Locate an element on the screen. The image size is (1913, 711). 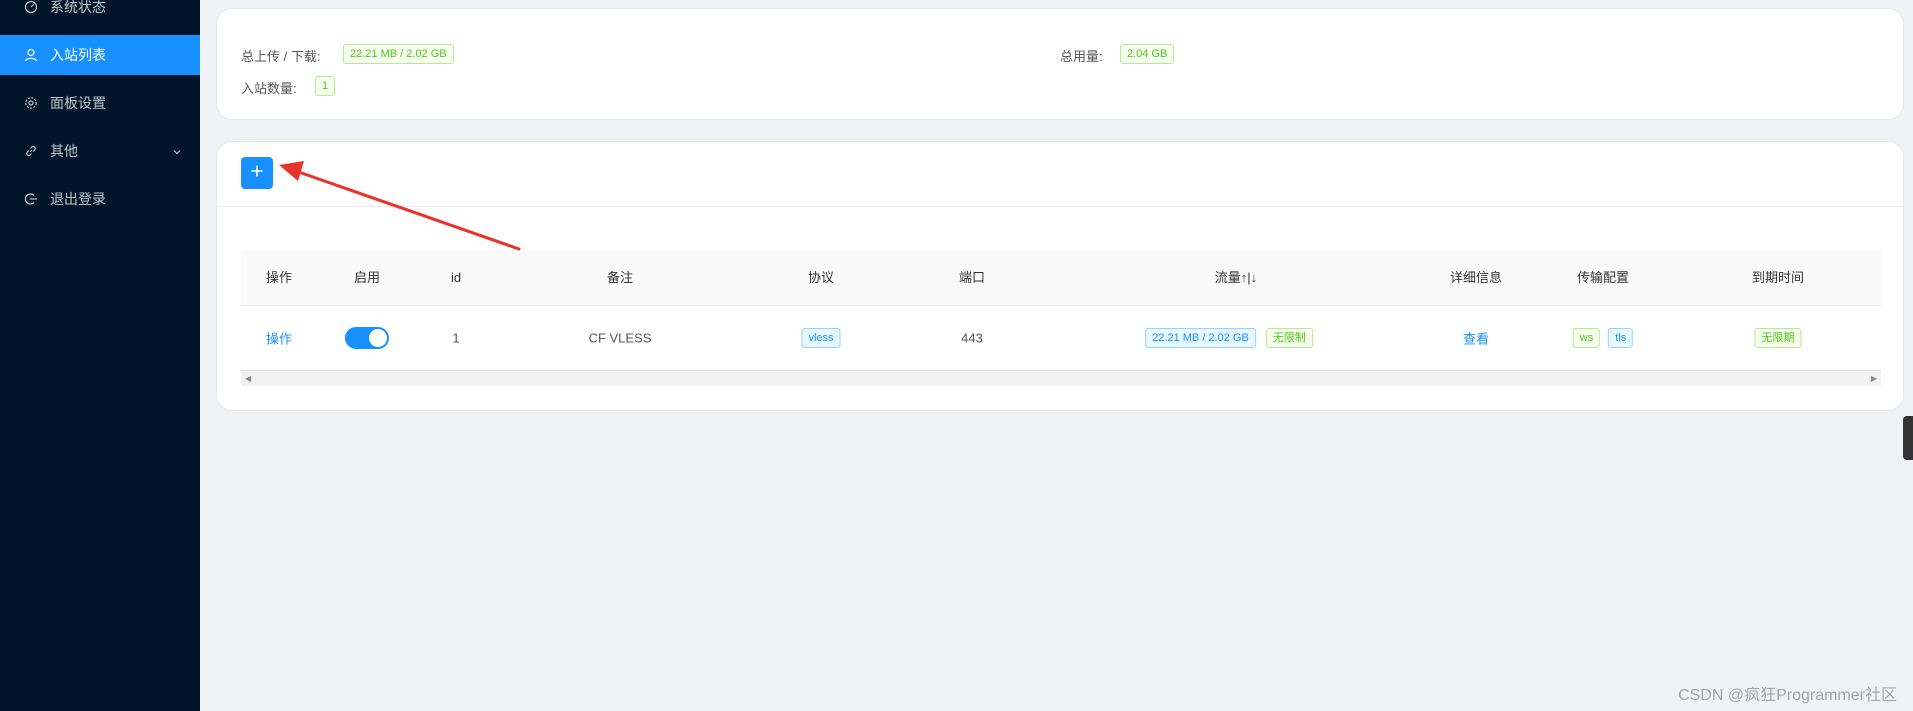
chevron-down-icon is located at coordinates (177, 152).